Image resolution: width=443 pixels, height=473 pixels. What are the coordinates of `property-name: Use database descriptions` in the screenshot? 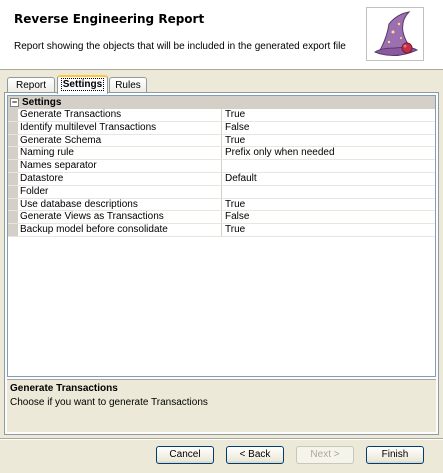 It's located at (79, 204).